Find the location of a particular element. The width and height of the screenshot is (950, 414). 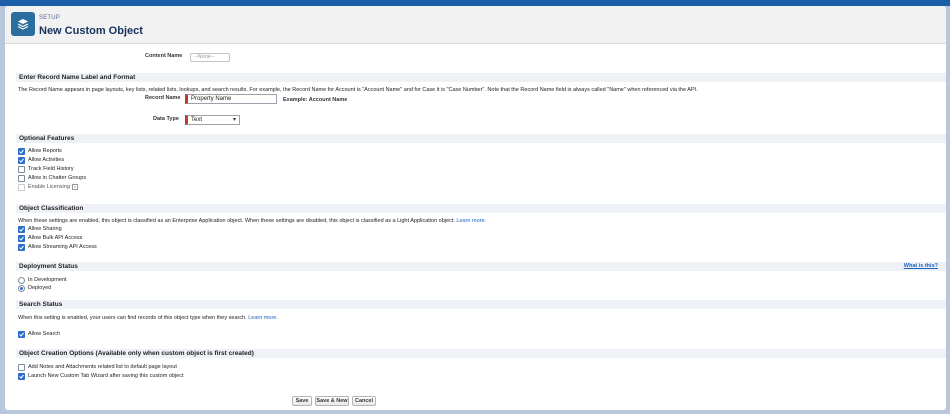

checkbox-enable-licensing: Enable Licensing i is located at coordinates (48, 187).